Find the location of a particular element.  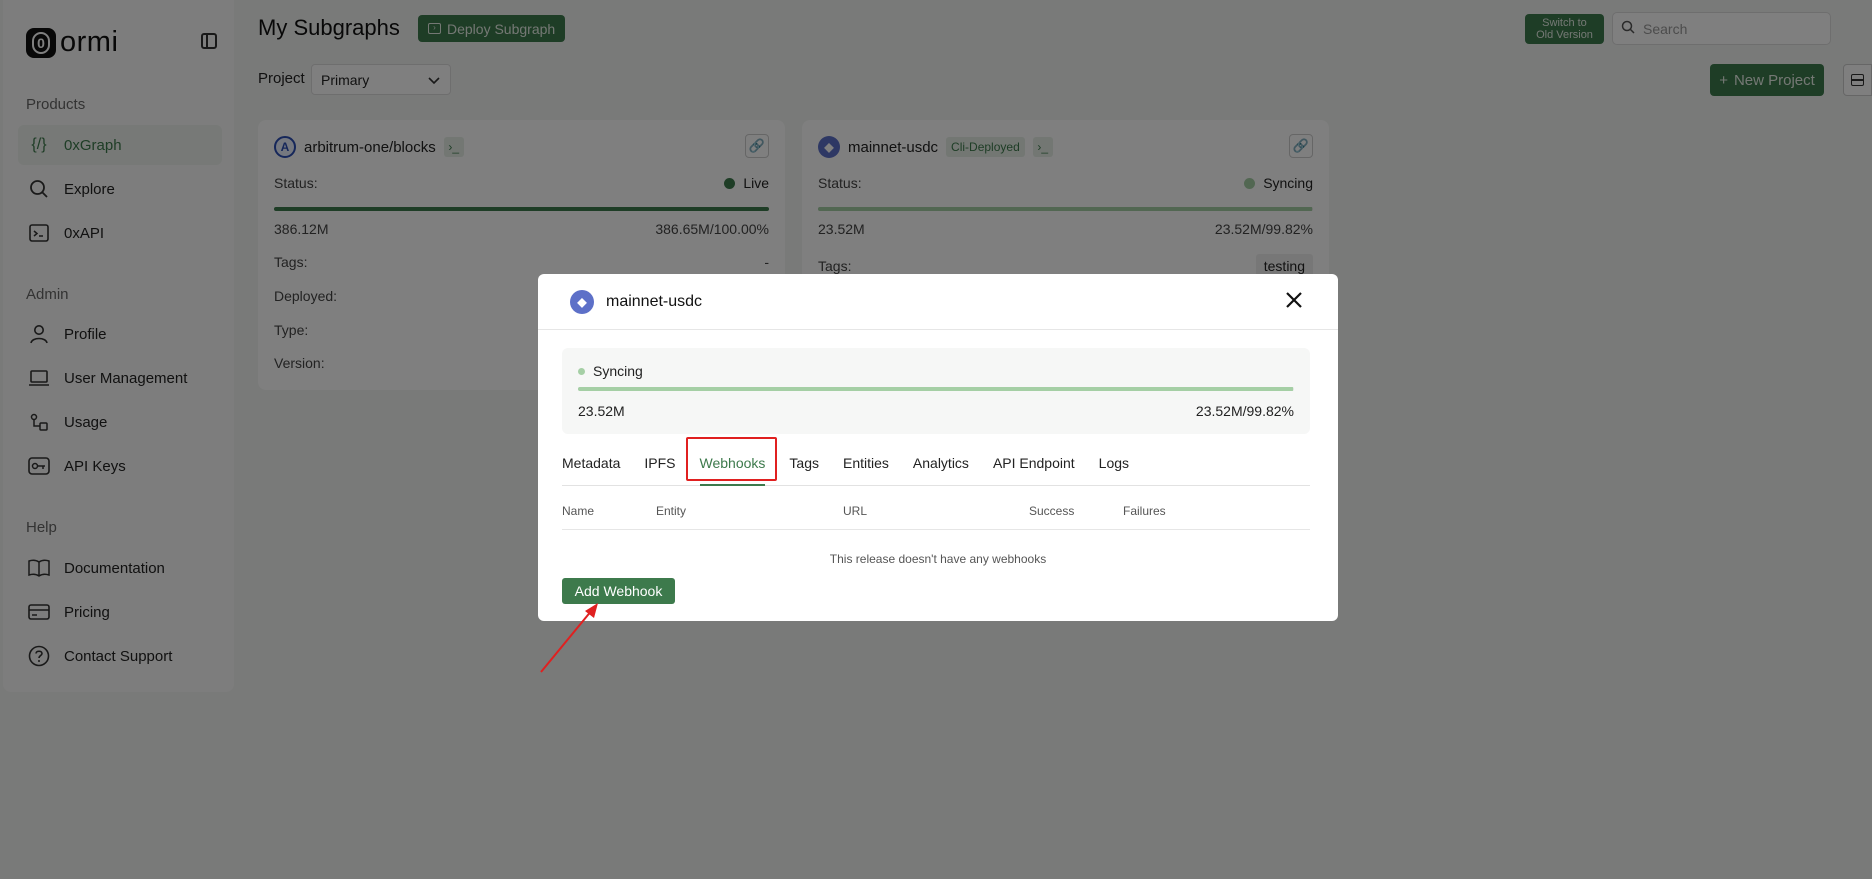

block-progress: 23.52M/99.82% is located at coordinates (1244, 411).